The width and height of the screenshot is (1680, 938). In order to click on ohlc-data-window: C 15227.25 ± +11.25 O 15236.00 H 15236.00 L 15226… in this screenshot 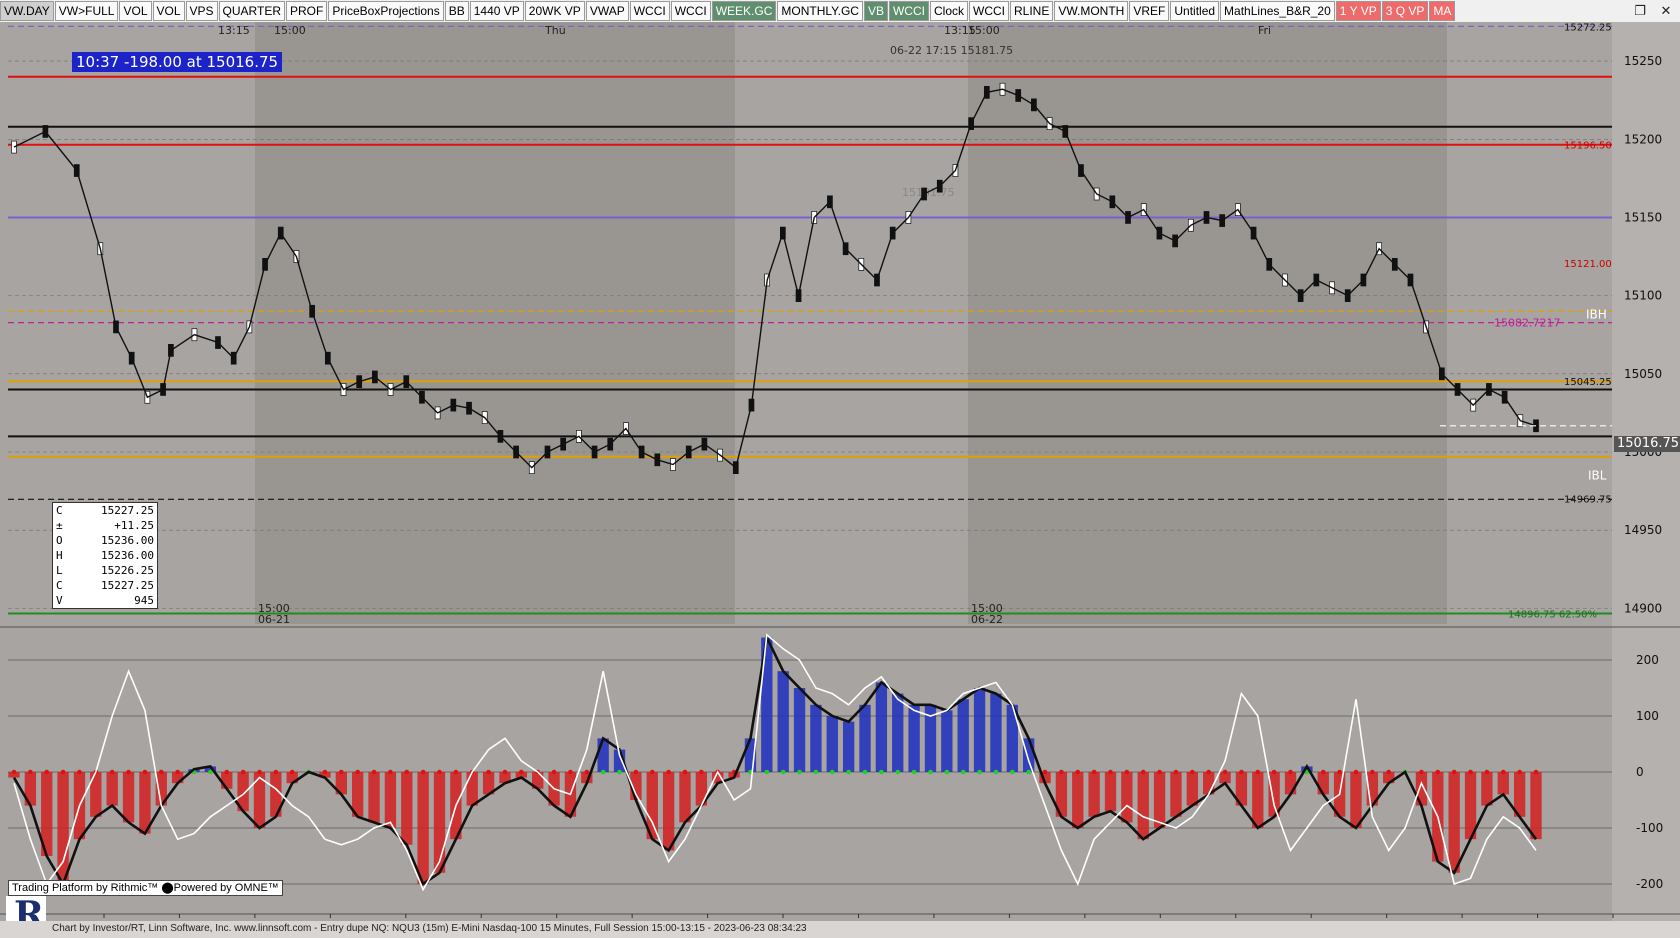, I will do `click(105, 555)`.